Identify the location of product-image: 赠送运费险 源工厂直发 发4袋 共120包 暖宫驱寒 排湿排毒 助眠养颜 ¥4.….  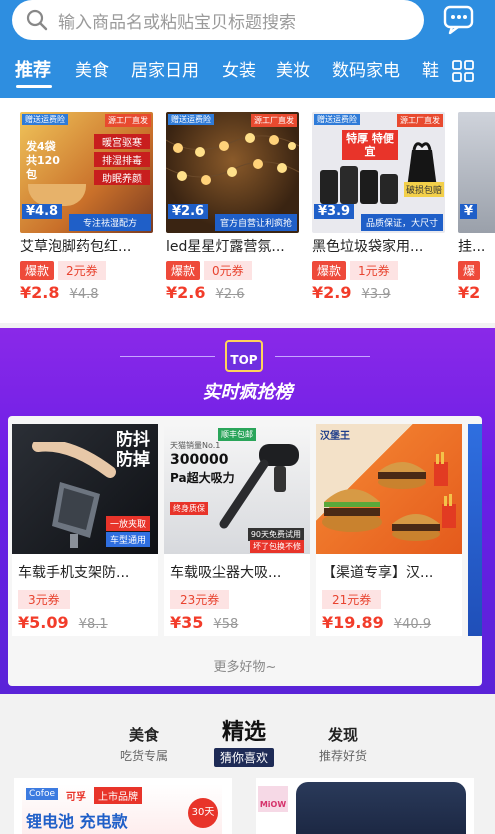
(86, 172).